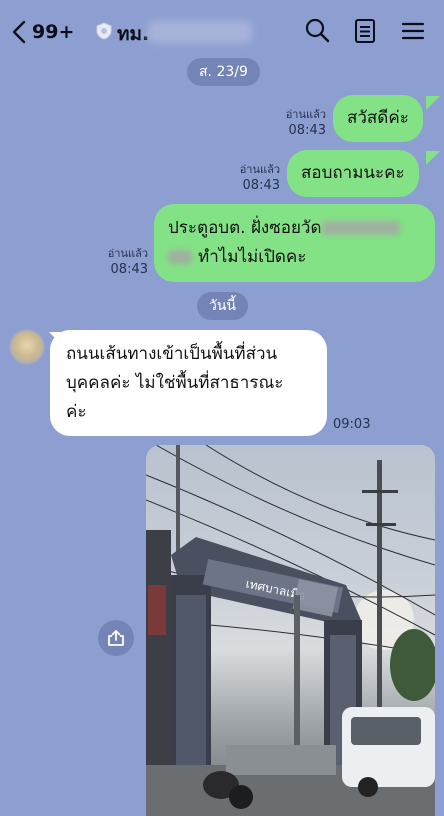 This screenshot has width=444, height=816. What do you see at coordinates (27, 347) in the screenshot?
I see `contact-avatar` at bounding box center [27, 347].